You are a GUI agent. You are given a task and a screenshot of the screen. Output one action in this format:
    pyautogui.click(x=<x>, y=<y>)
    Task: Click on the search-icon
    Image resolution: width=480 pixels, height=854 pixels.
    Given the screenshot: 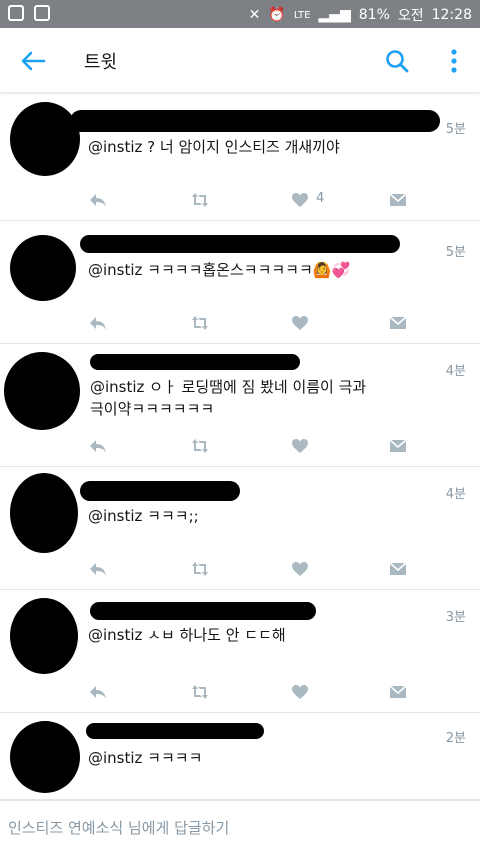 What is the action you would take?
    pyautogui.click(x=397, y=61)
    